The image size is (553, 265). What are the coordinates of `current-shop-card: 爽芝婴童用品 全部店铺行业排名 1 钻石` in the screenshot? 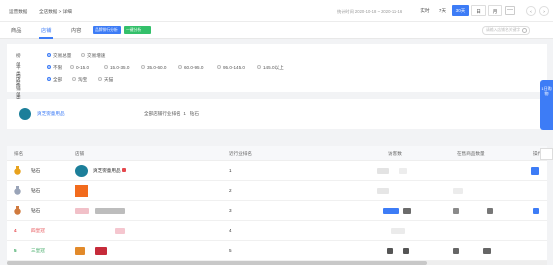 It's located at (277, 114).